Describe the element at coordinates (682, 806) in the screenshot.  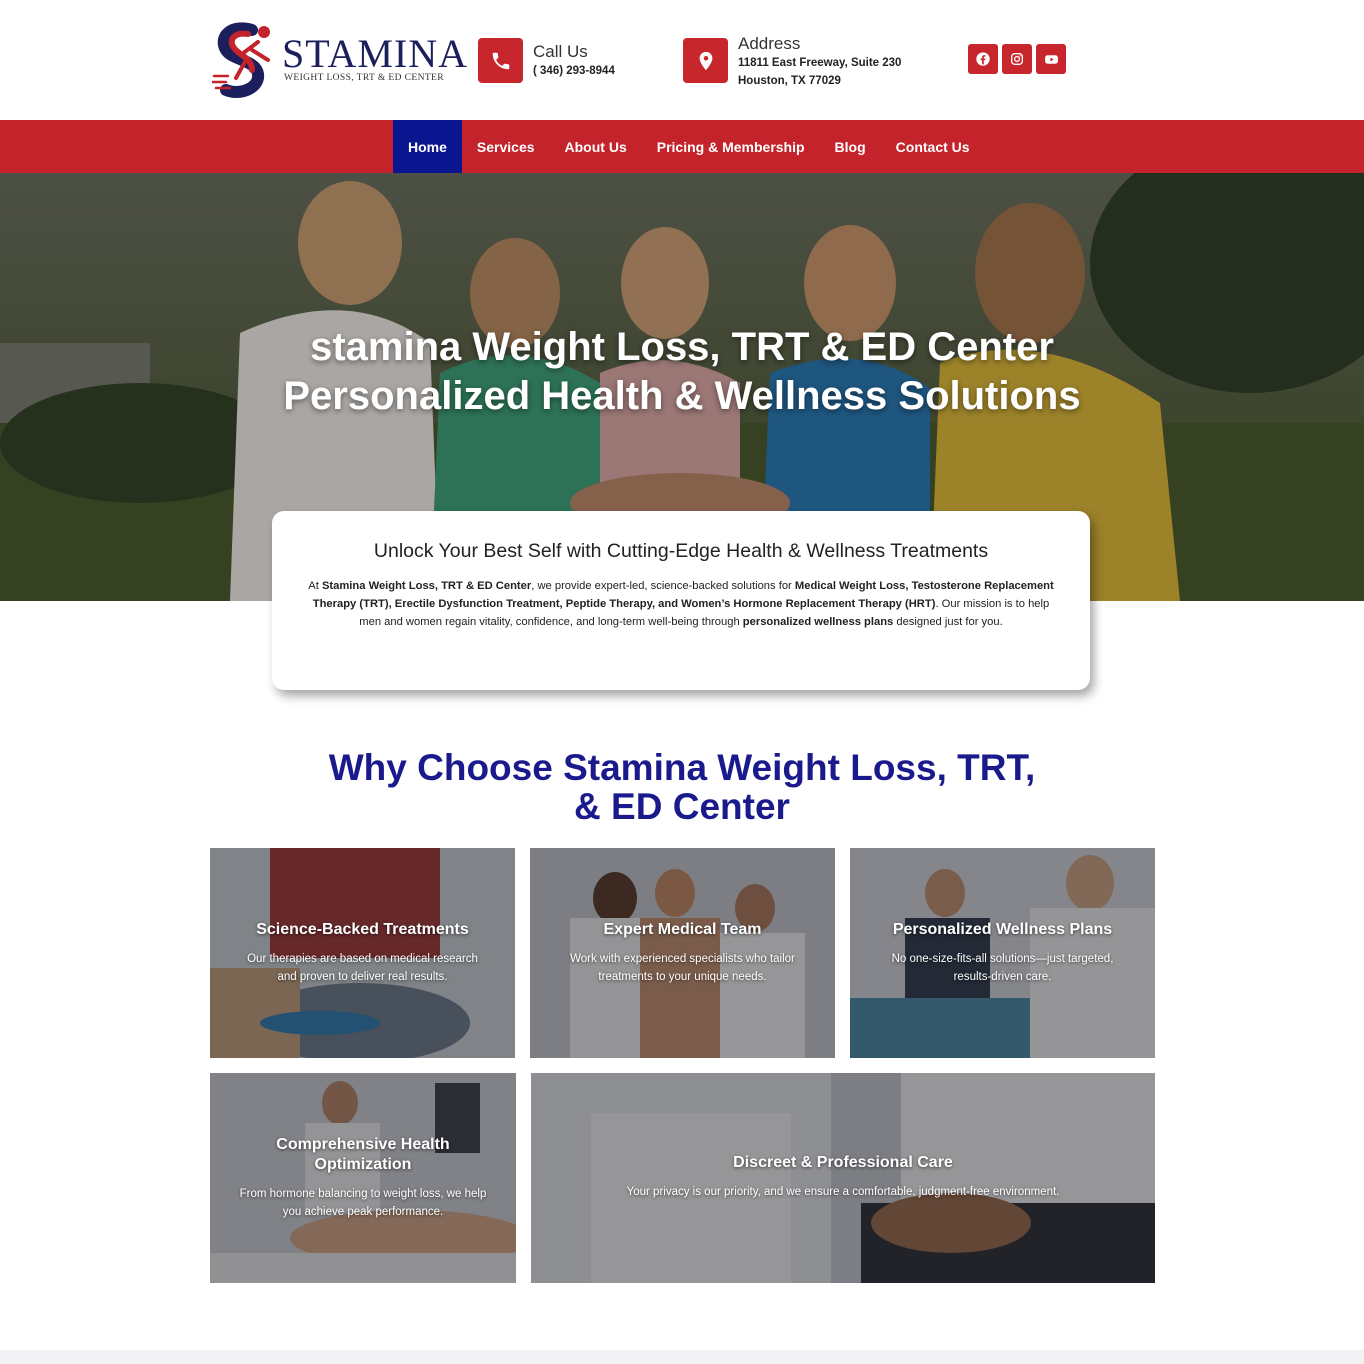
I see `why-title-line-2: & ED Center` at that location.